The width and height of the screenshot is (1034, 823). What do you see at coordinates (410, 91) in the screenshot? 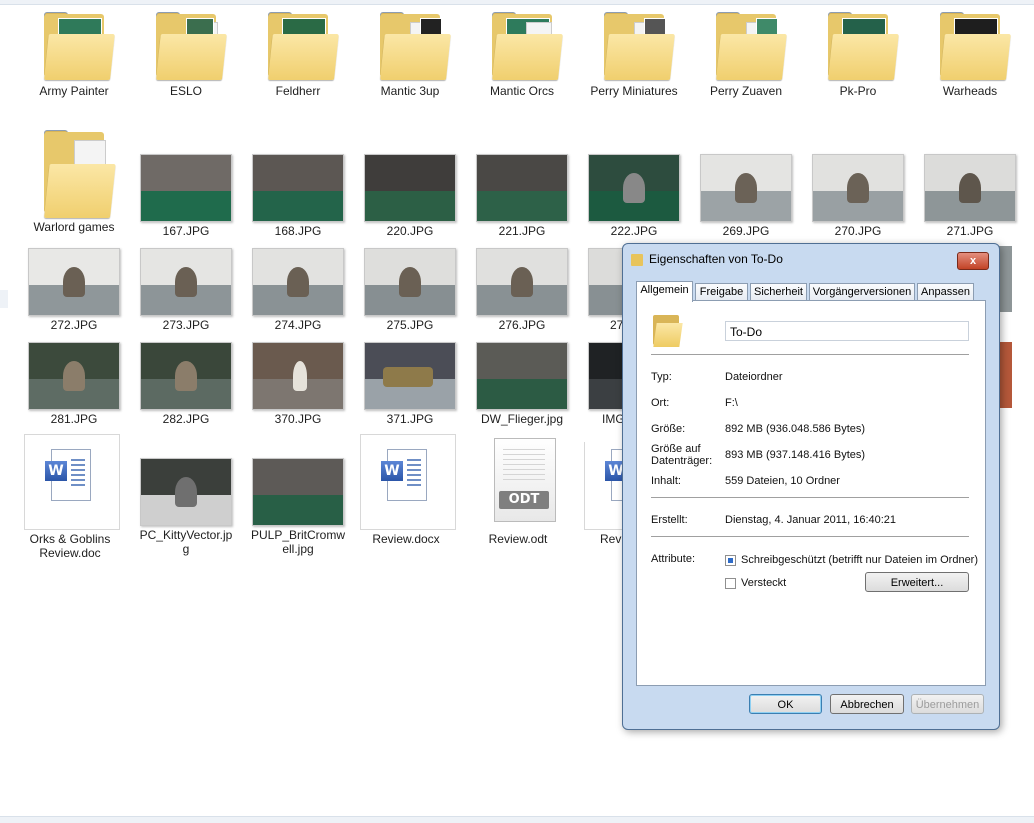
I see `item-label: Mantic 3up` at bounding box center [410, 91].